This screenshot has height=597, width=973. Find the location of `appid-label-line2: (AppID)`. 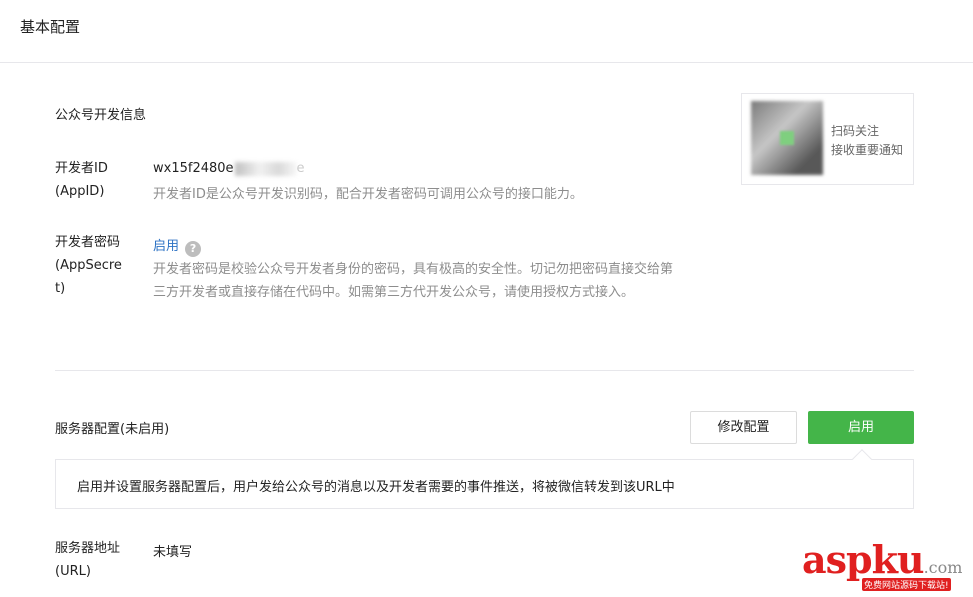

appid-label-line2: (AppID) is located at coordinates (80, 191).